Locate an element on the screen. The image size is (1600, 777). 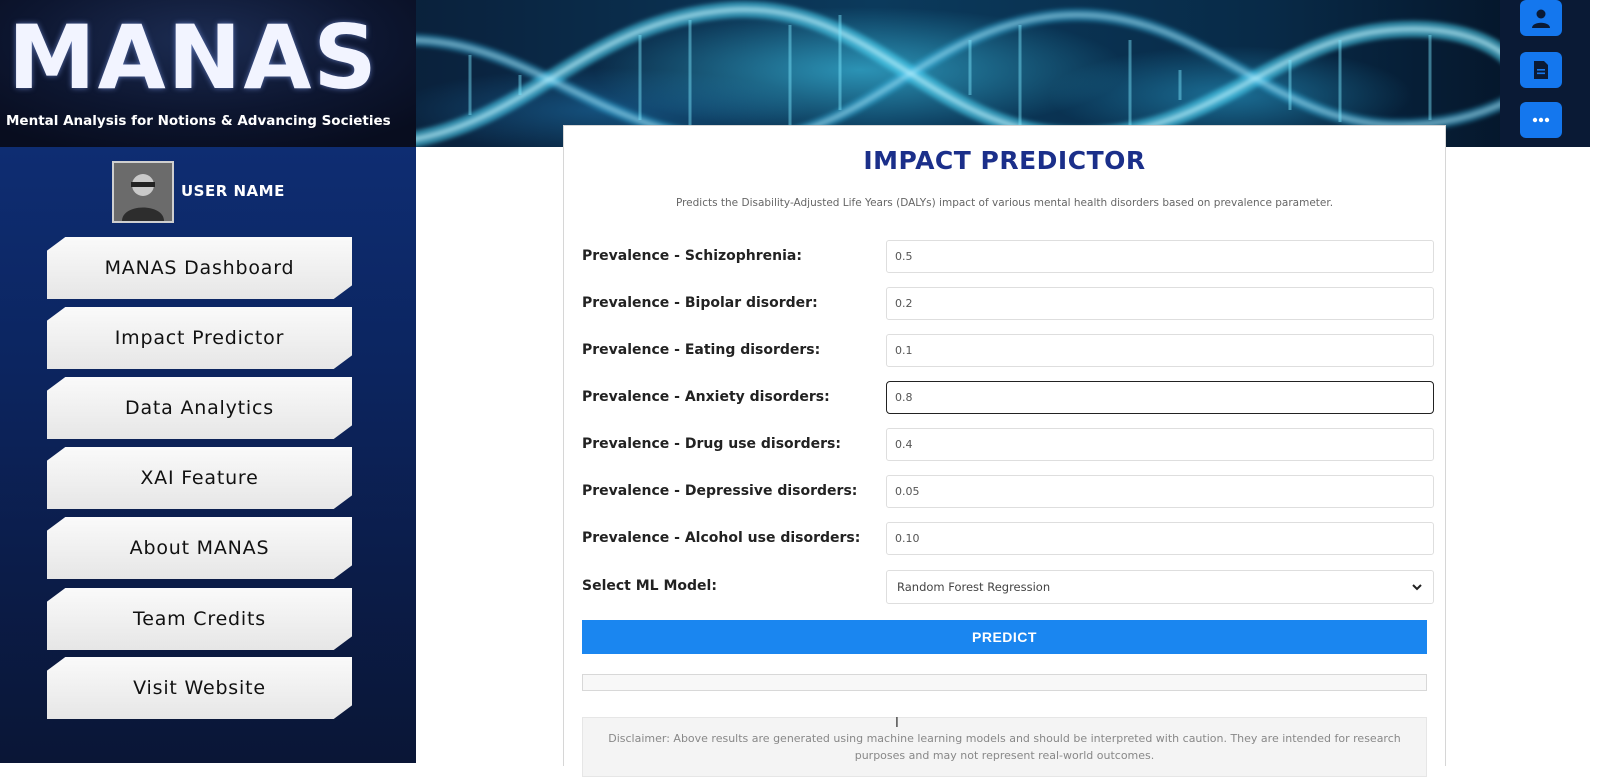
depressive-label: Prevalence - Depressive disorders: is located at coordinates (720, 491).